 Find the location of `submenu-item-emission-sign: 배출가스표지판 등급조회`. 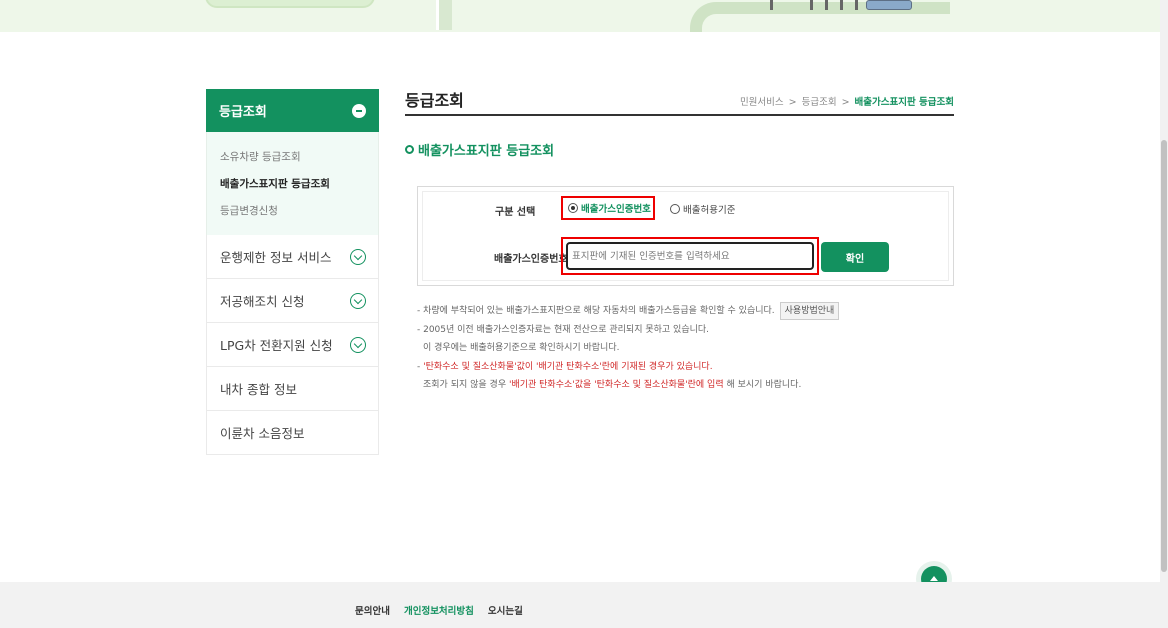

submenu-item-emission-sign: 배출가스표지판 등급조회 is located at coordinates (299, 184).